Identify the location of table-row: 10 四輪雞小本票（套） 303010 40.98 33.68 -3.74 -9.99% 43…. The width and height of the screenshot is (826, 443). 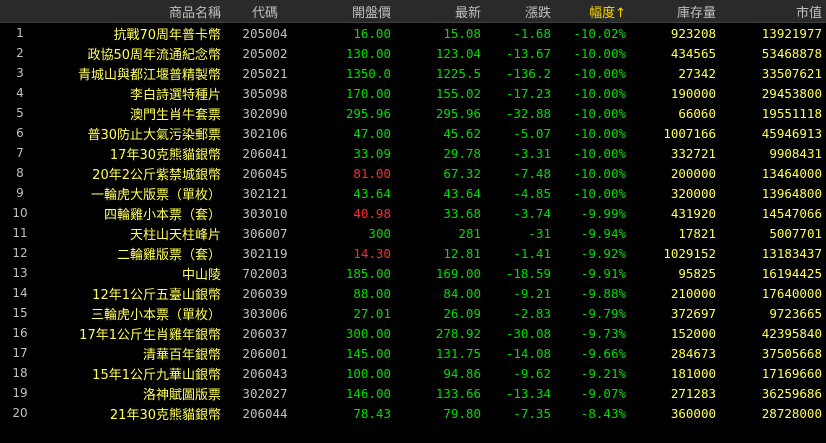
(413, 213).